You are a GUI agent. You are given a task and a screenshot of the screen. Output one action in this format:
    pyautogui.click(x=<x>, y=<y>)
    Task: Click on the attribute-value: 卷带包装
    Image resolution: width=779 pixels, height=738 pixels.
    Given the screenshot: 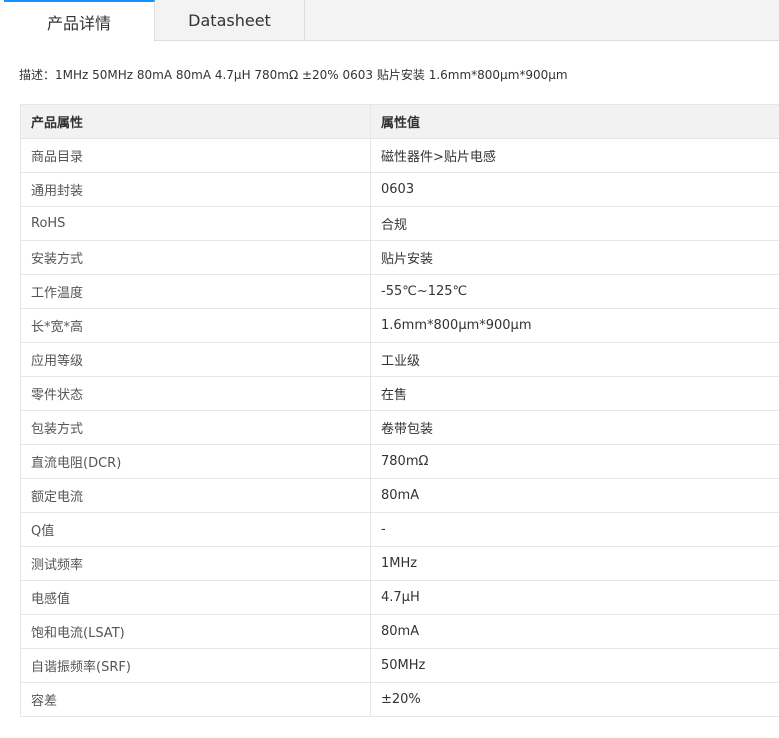 What is the action you would take?
    pyautogui.click(x=574, y=427)
    